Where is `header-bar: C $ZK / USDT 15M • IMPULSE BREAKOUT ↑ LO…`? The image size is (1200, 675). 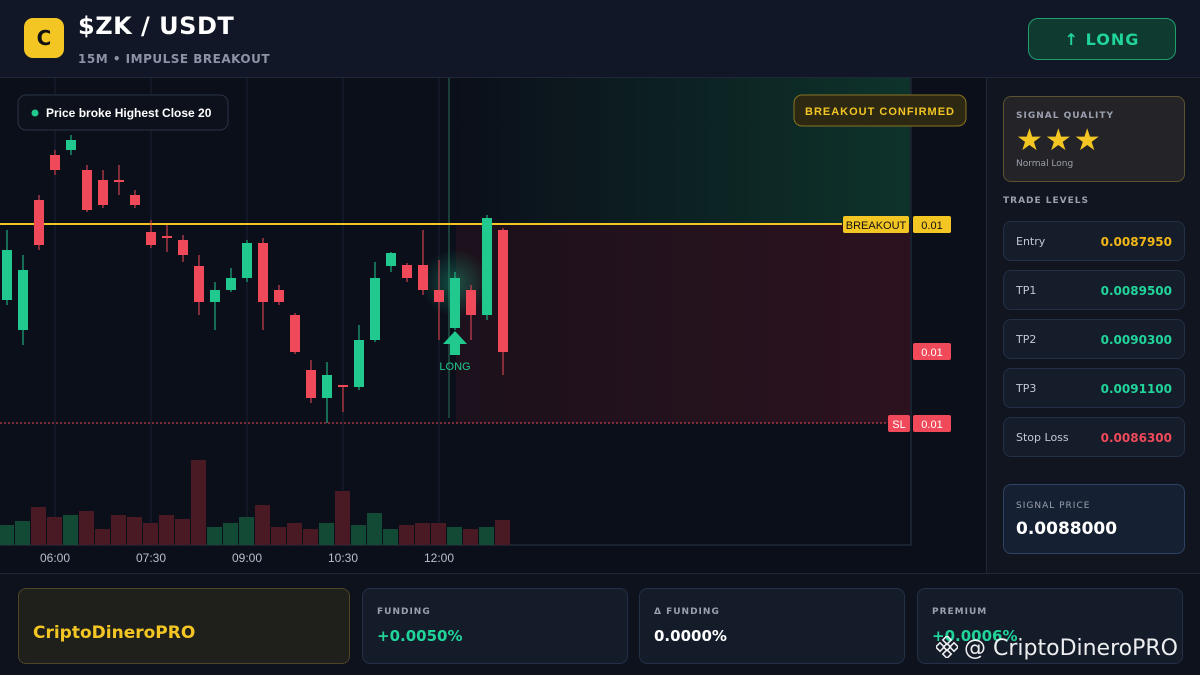
header-bar: C $ZK / USDT 15M • IMPULSE BREAKOUT ↑ LO… is located at coordinates (600, 39).